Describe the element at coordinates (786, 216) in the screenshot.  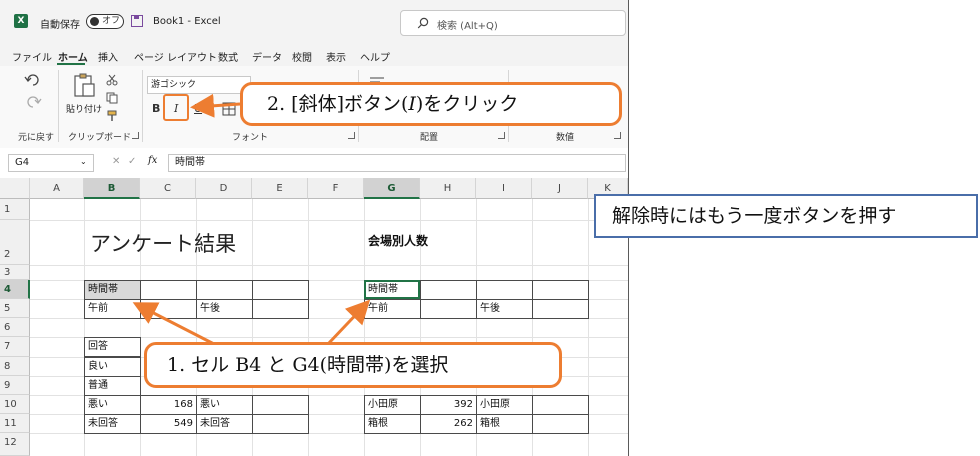
I see `note-callout: 解除時にはもう一度ボタンを押す` at that location.